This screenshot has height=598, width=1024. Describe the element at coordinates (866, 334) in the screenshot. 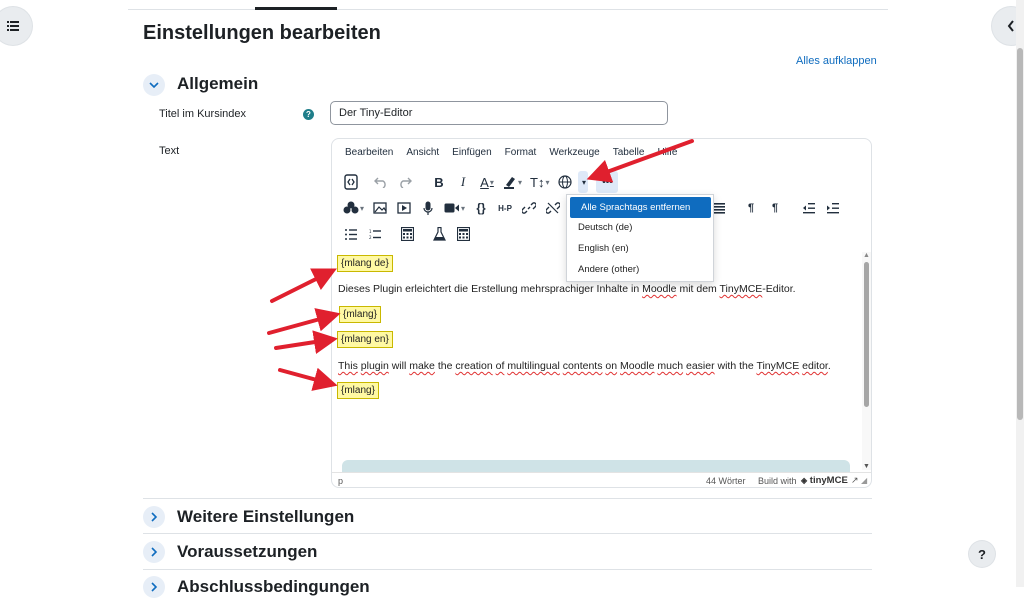

I see `editor-scrollbar-thumb` at that location.